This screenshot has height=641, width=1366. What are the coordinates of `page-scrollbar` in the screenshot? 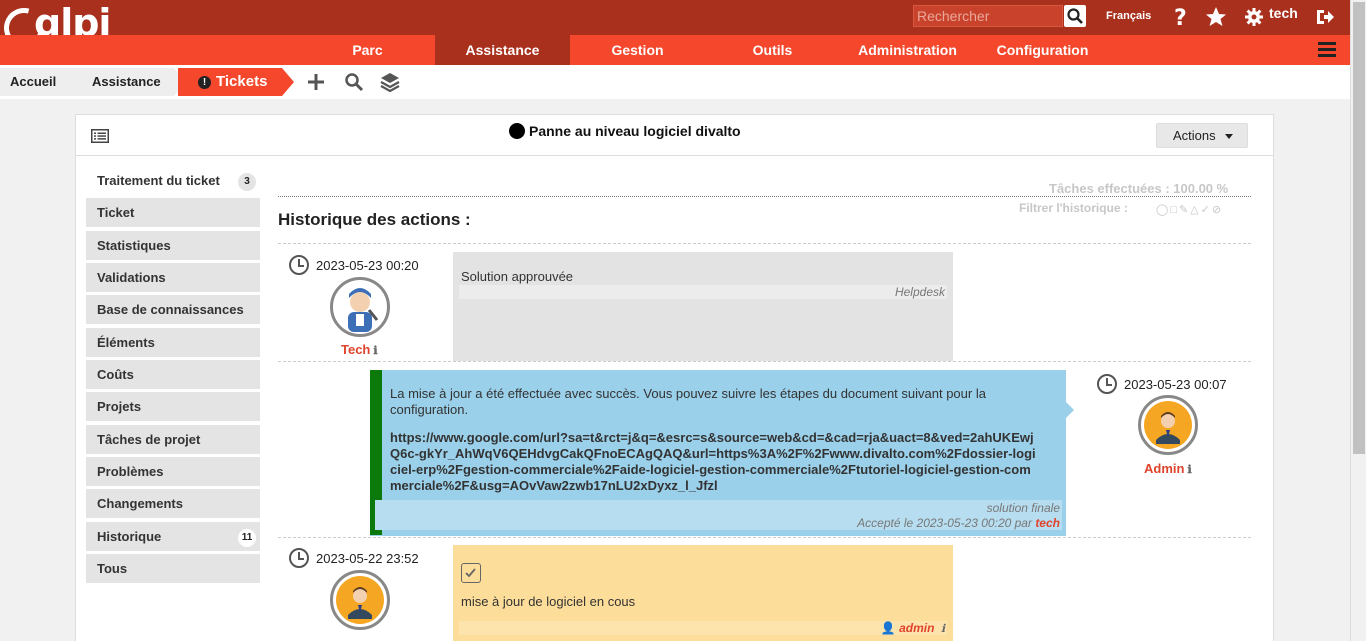 It's located at (1358, 320).